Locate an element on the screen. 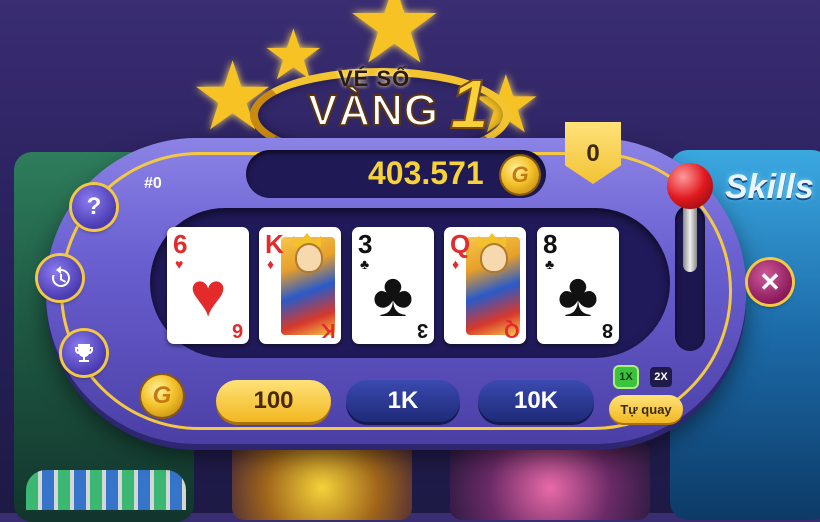  casino-chips-decoration is located at coordinates (106, 490).